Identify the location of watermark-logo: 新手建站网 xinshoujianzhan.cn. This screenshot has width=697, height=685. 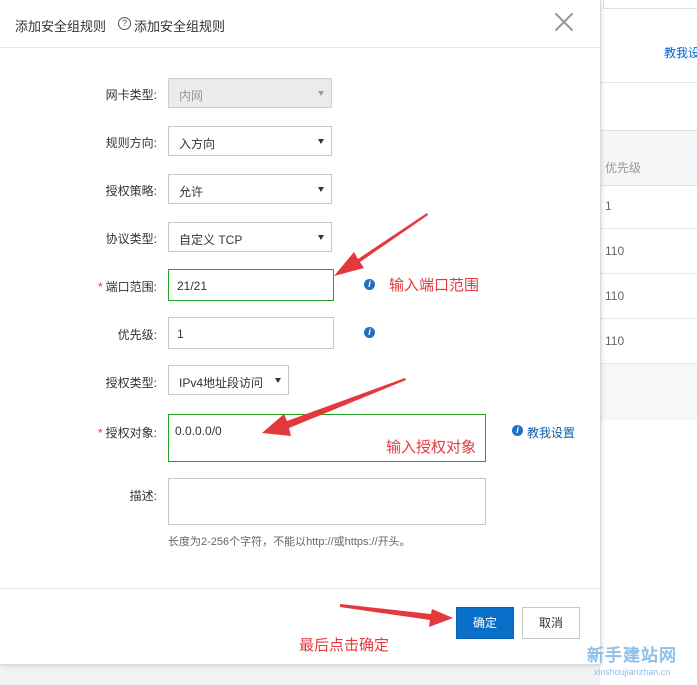
(632, 659).